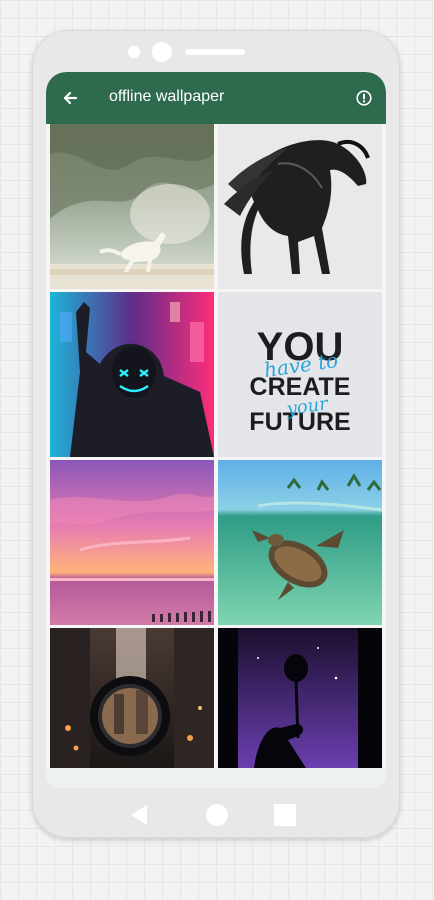 The image size is (434, 900). What do you see at coordinates (167, 96) in the screenshot?
I see `page-title: offline wallpaper` at bounding box center [167, 96].